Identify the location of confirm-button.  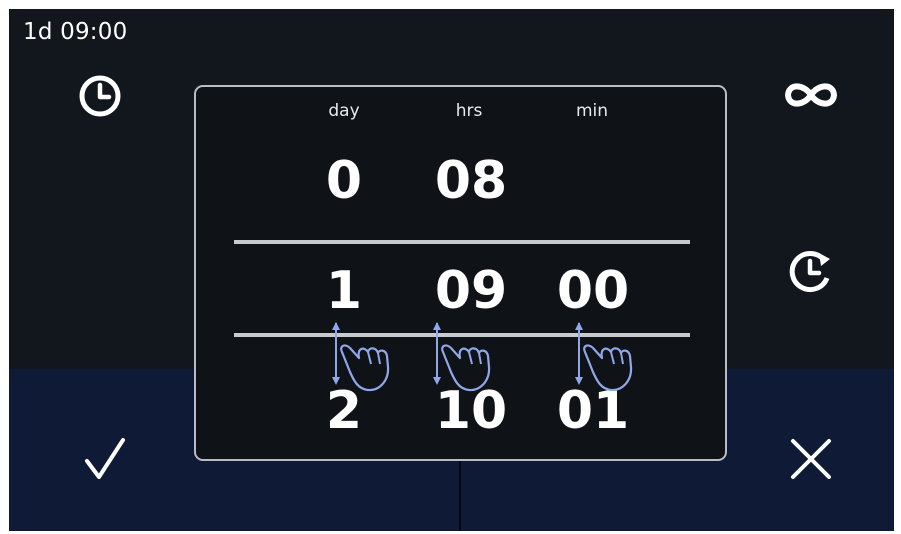
(105, 459).